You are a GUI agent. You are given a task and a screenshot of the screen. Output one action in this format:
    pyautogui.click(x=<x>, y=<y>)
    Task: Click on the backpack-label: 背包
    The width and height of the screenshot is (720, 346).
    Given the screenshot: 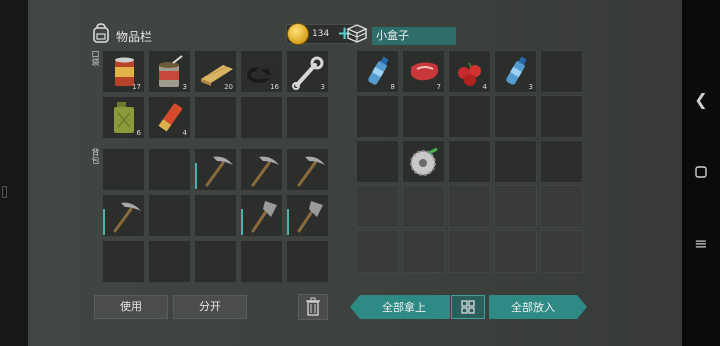 What is the action you would take?
    pyautogui.click(x=95, y=156)
    